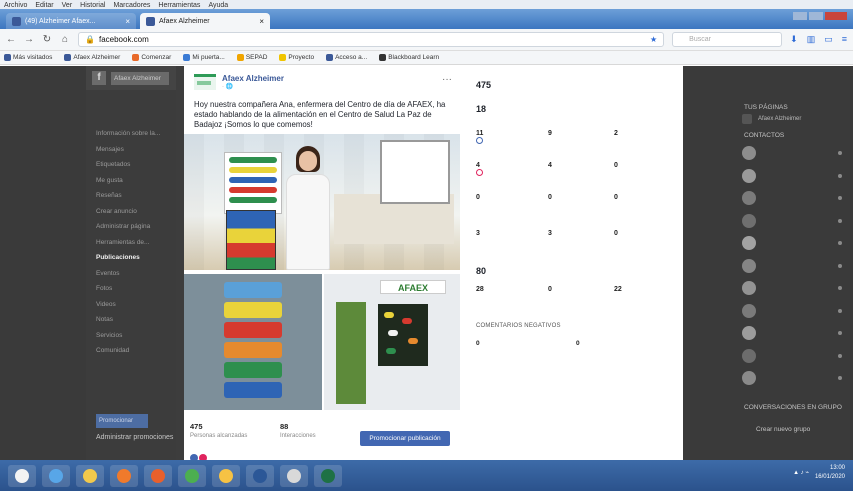 This screenshot has width=853, height=491. What do you see at coordinates (205, 82) in the screenshot?
I see `page-avatar` at bounding box center [205, 82].